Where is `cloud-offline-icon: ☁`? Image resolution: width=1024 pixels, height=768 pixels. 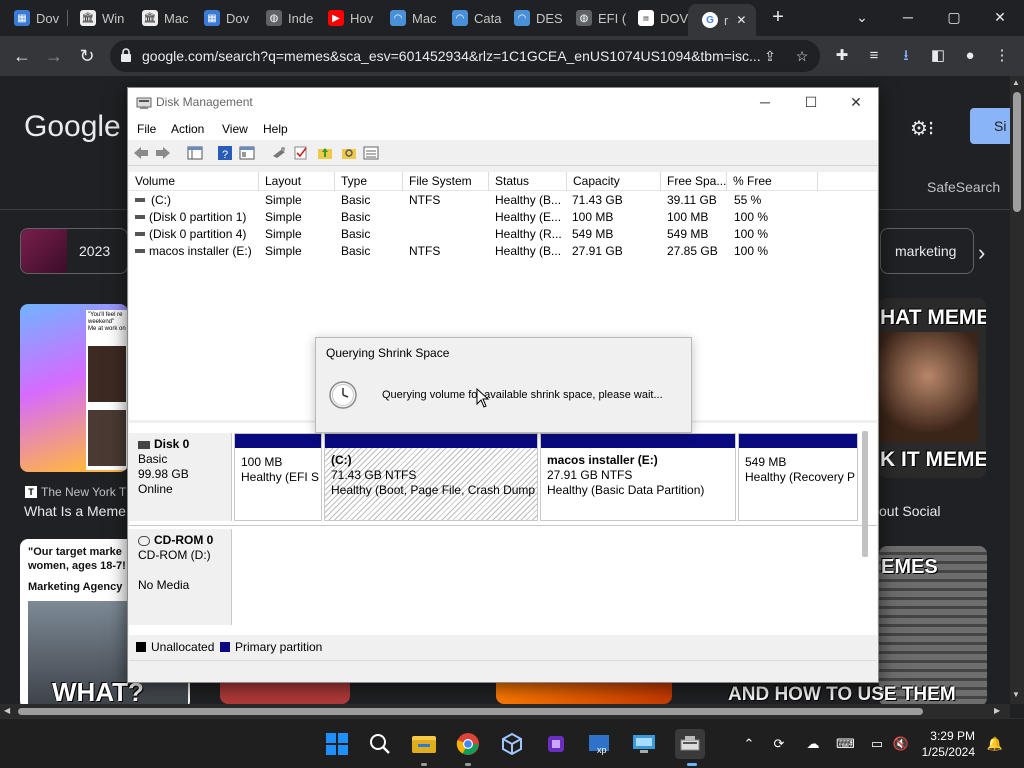
cloud-offline-icon: ☁ is located at coordinates (813, 744).